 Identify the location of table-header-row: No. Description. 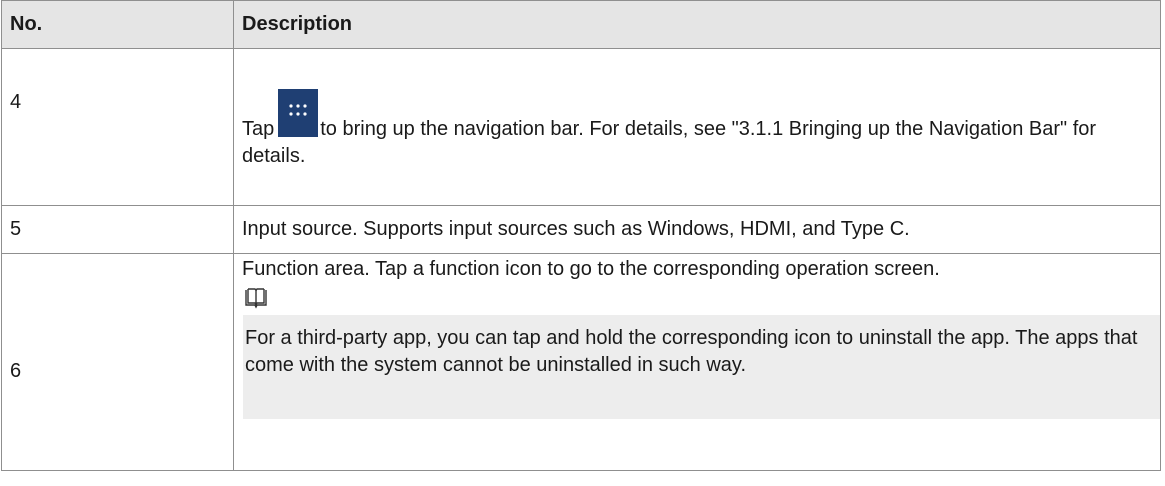
(581, 24).